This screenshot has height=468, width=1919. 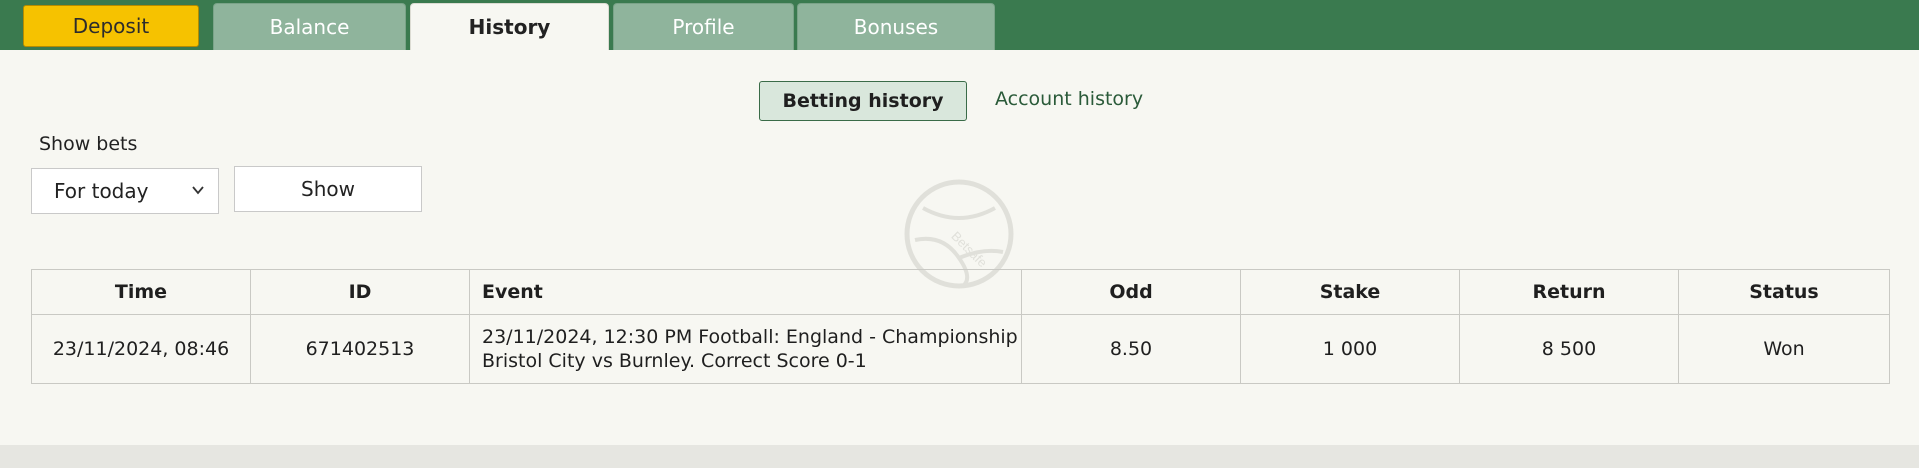 What do you see at coordinates (328, 189) in the screenshot?
I see `show-button: Show` at bounding box center [328, 189].